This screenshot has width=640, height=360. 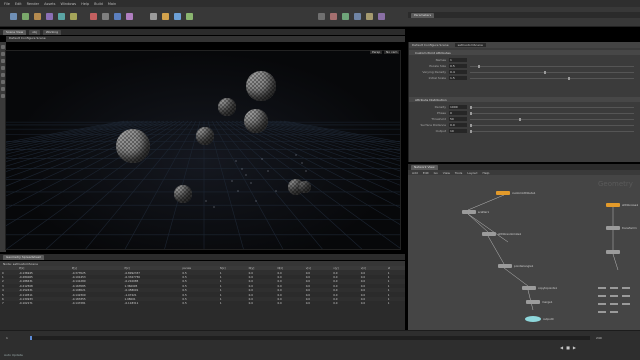 What do you see at coordinates (52, 32) in the screenshot?
I see `tab-context: Working` at bounding box center [52, 32].